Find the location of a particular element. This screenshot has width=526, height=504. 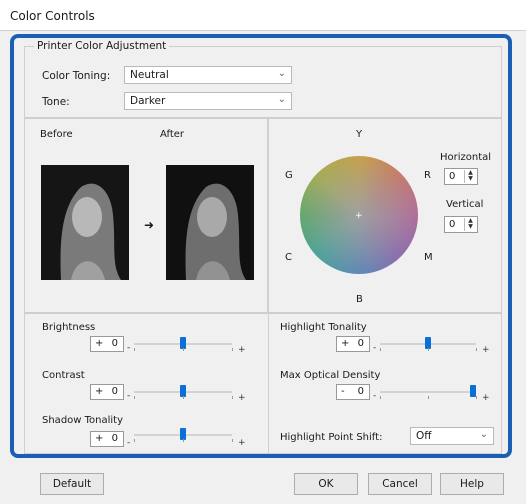

color-toning-select: Neutral ⌄ is located at coordinates (208, 75).